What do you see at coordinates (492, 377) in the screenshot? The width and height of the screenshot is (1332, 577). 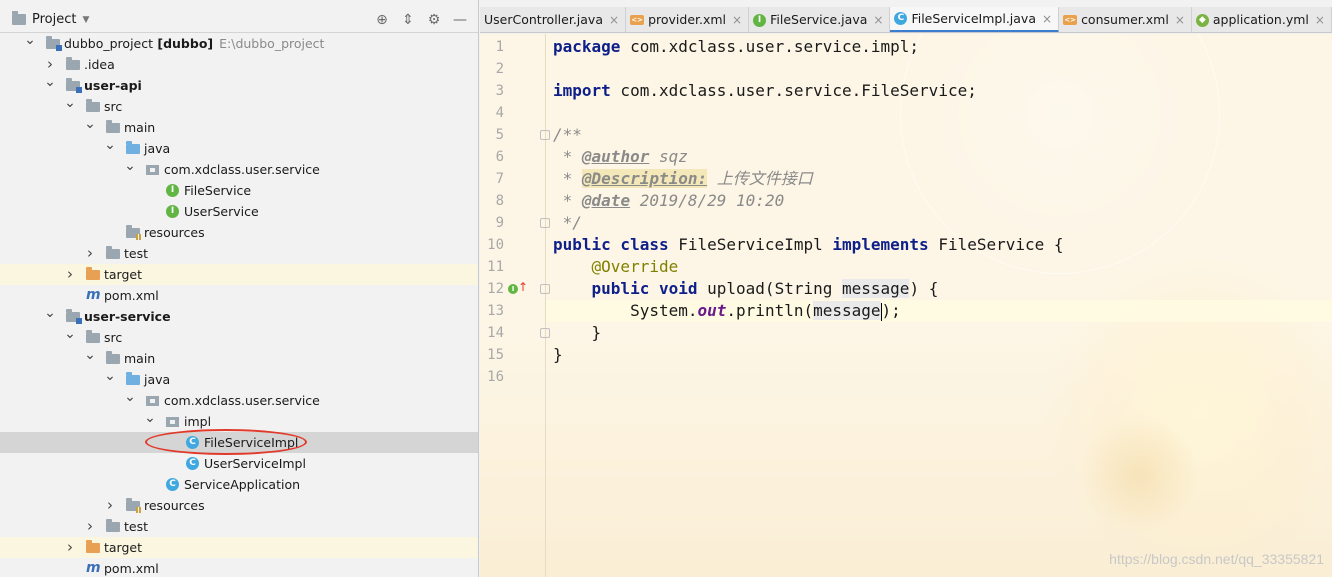 I see `line-number: 16` at bounding box center [492, 377].